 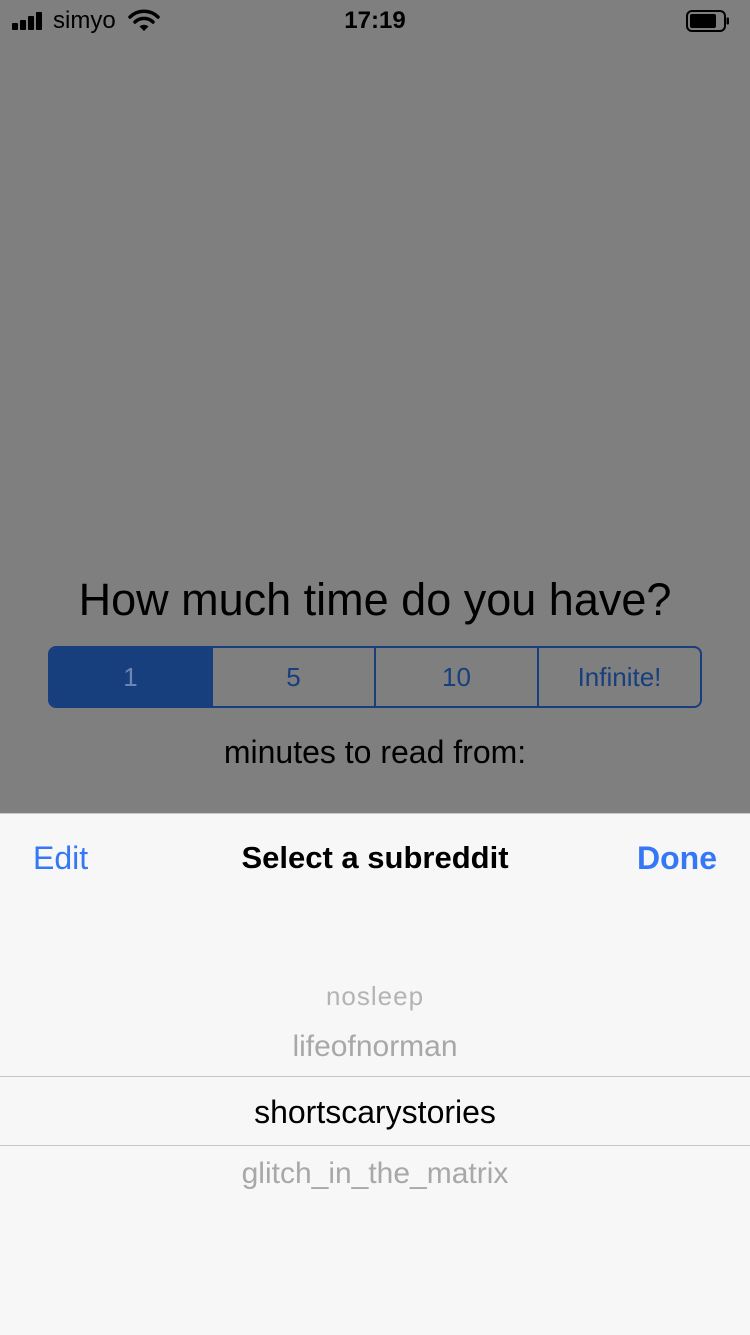 I want to click on status-bar: simyo 17:19, so click(x=375, y=20).